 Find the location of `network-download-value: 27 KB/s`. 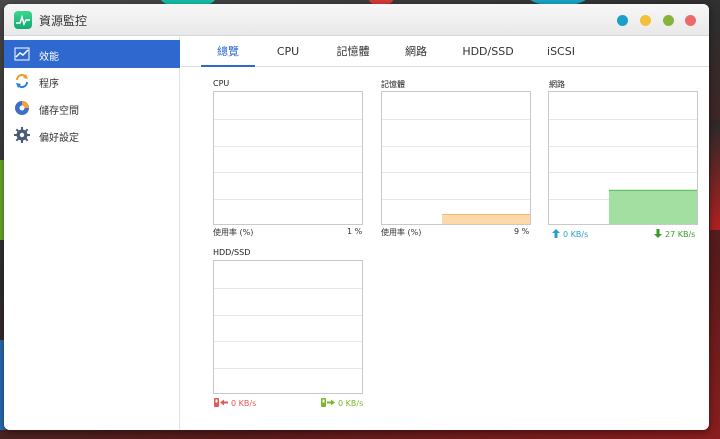

network-download-value: 27 KB/s is located at coordinates (680, 234).